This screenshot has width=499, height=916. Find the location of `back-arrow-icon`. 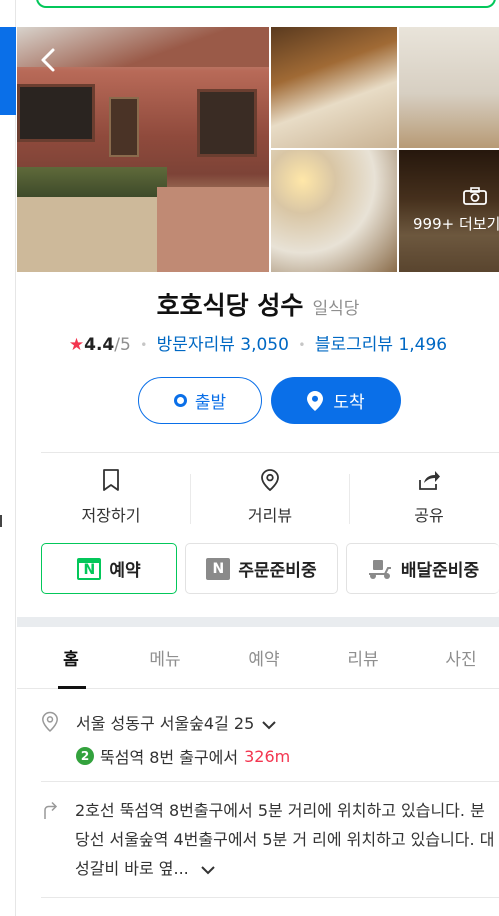

back-arrow-icon is located at coordinates (48, 60).